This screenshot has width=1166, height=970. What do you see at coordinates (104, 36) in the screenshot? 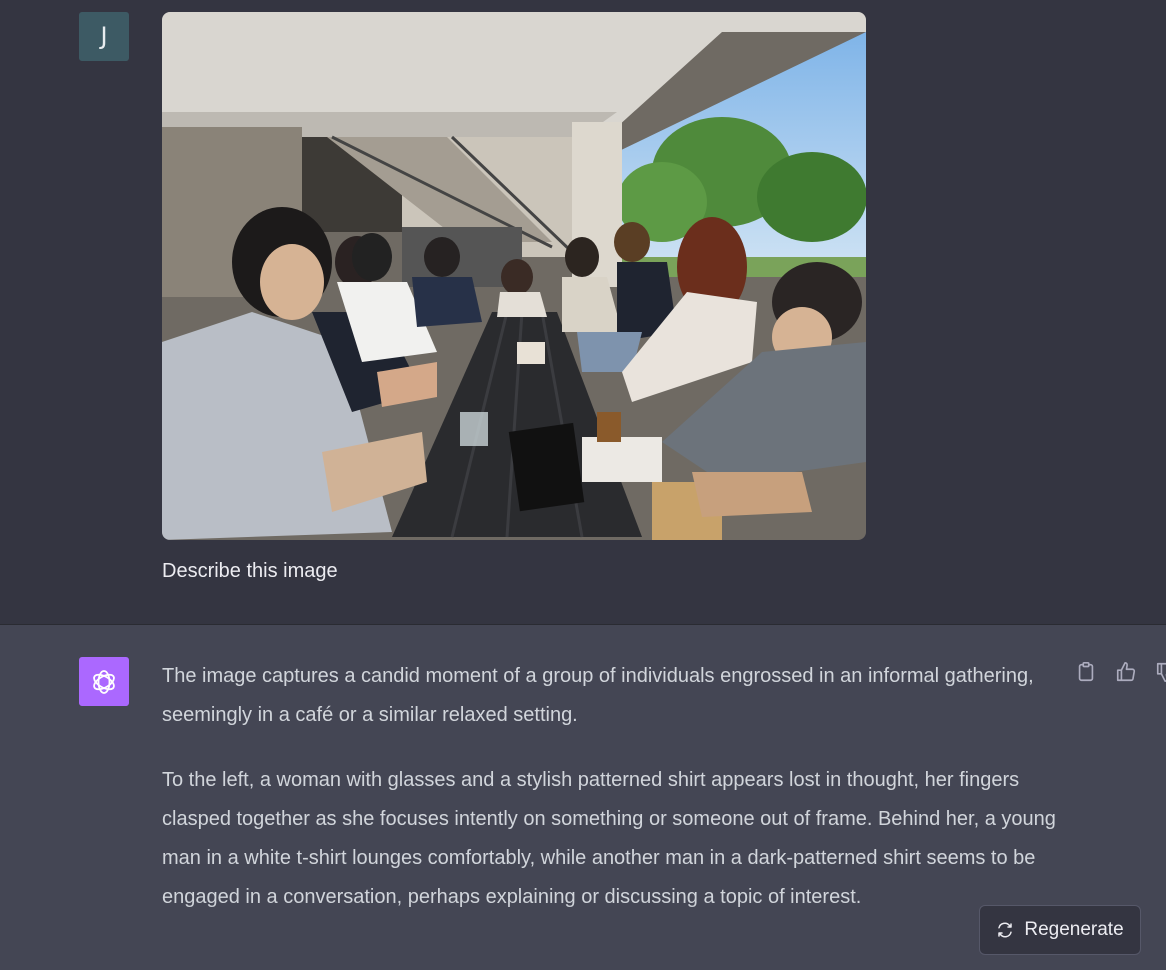
I see `user-avatar: J` at bounding box center [104, 36].